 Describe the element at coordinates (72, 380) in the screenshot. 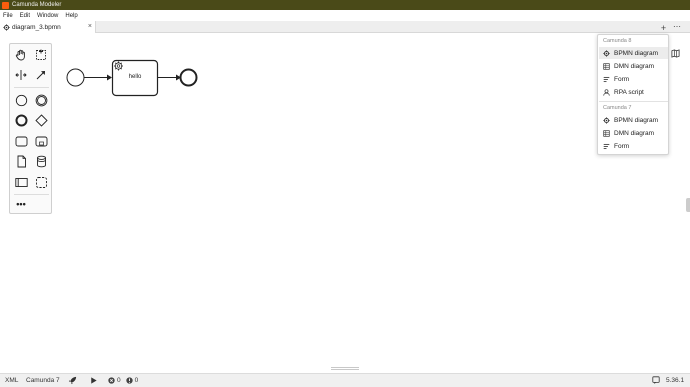

I see `deploy-rocket-icon` at that location.